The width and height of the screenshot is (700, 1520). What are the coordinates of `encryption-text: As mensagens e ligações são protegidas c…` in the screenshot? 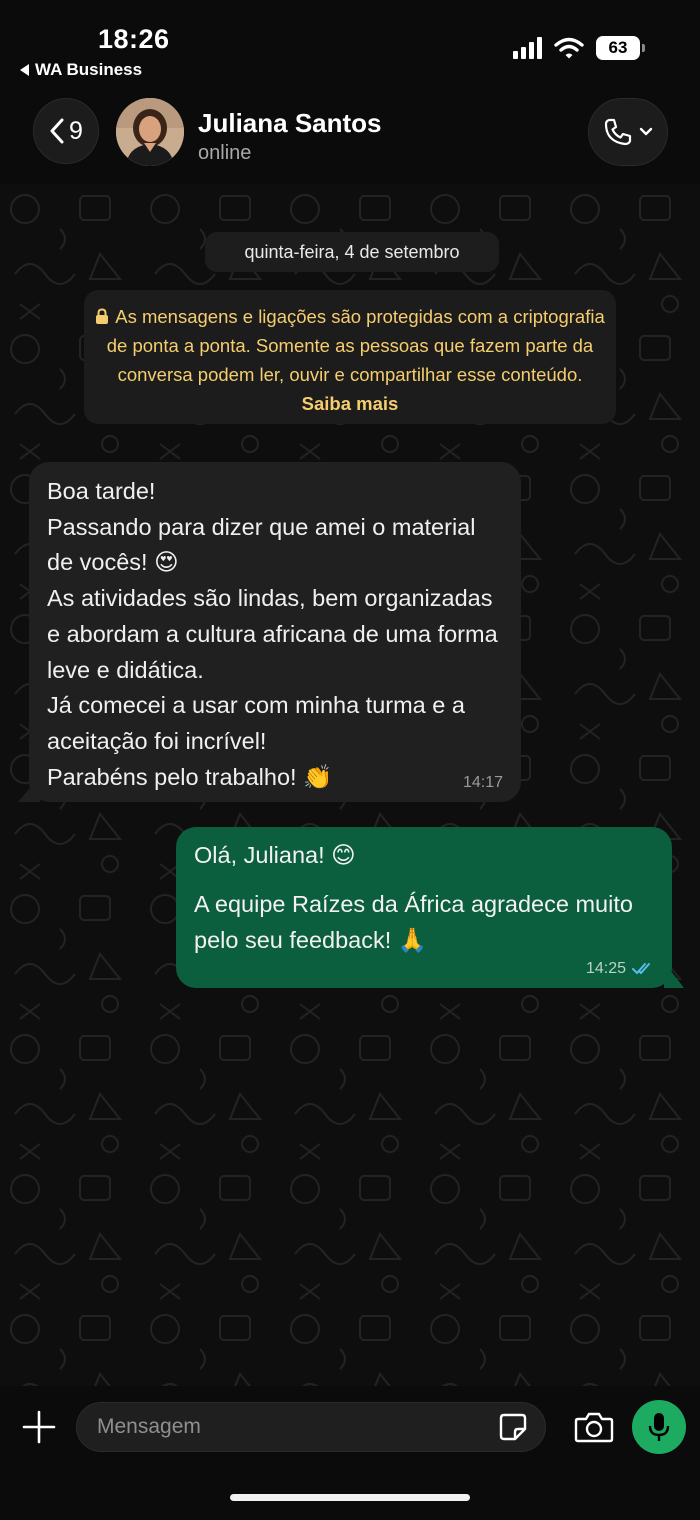 It's located at (355, 345).